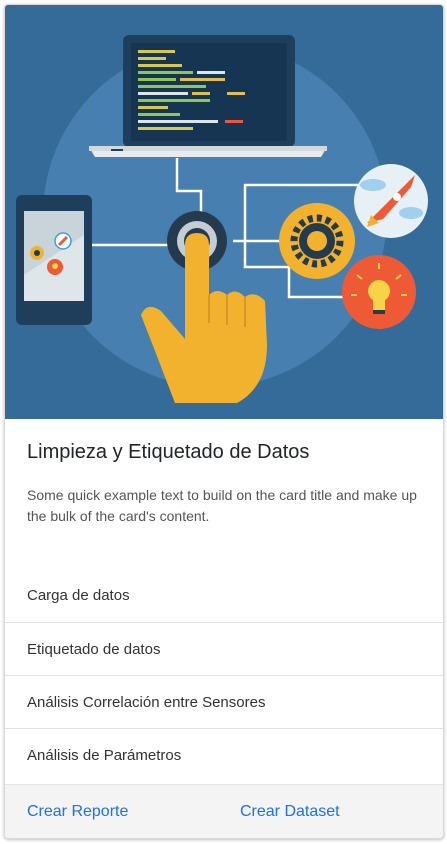  I want to click on laptop-icon, so click(208, 96).